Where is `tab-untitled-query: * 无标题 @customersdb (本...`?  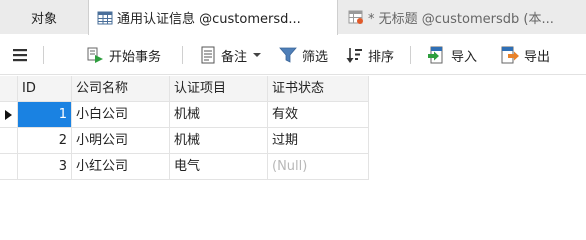 tab-untitled-query: * 无标题 @customersdb (本... is located at coordinates (462, 17).